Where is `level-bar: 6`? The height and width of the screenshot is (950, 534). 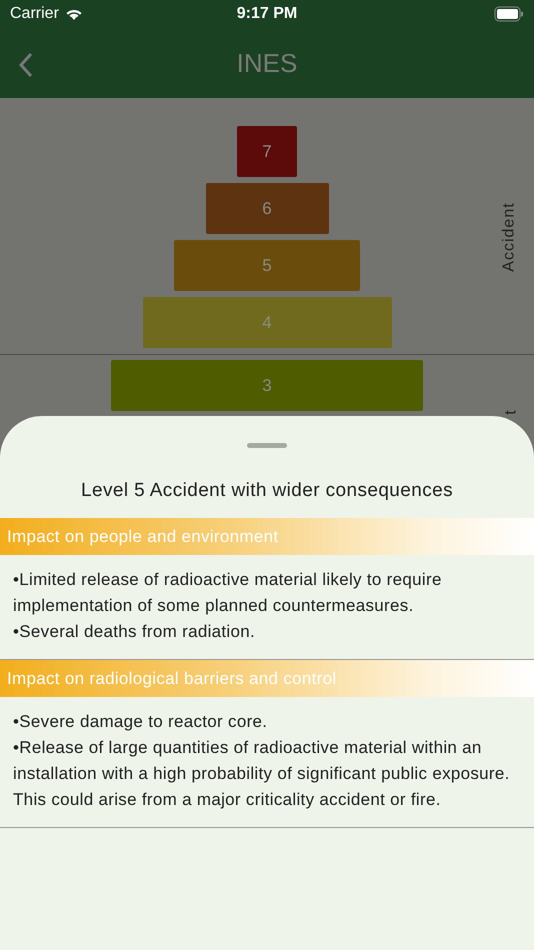 level-bar: 6 is located at coordinates (267, 208).